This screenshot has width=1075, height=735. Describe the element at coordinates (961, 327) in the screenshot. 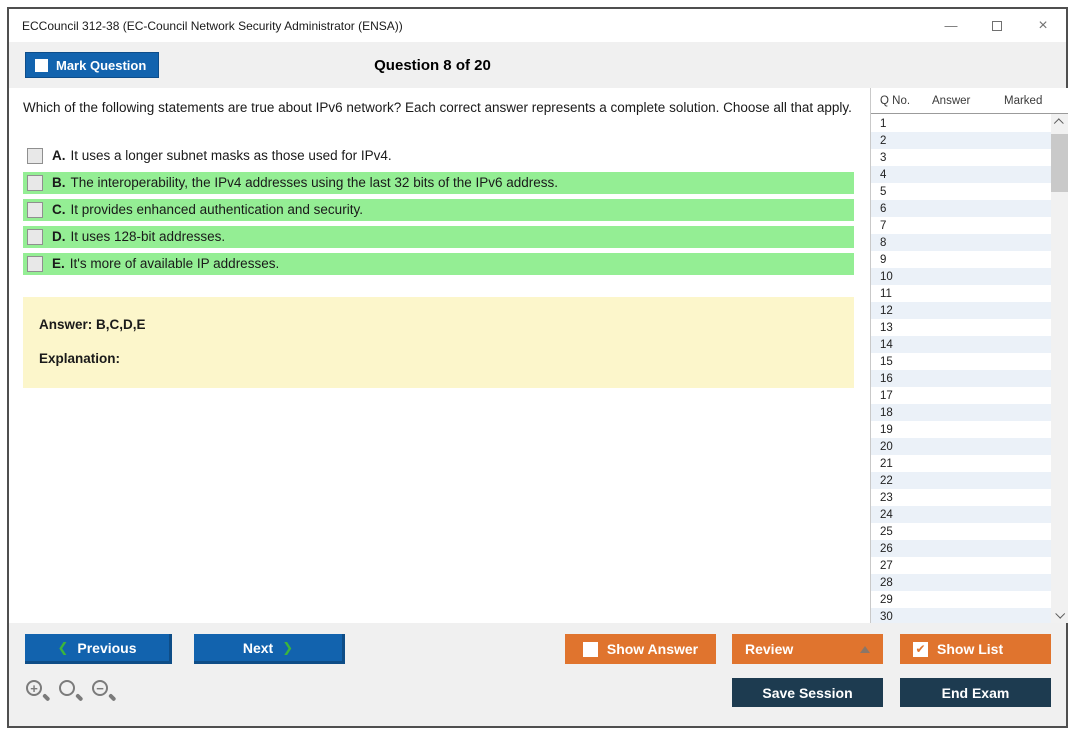

I see `question-list-row: 13` at that location.